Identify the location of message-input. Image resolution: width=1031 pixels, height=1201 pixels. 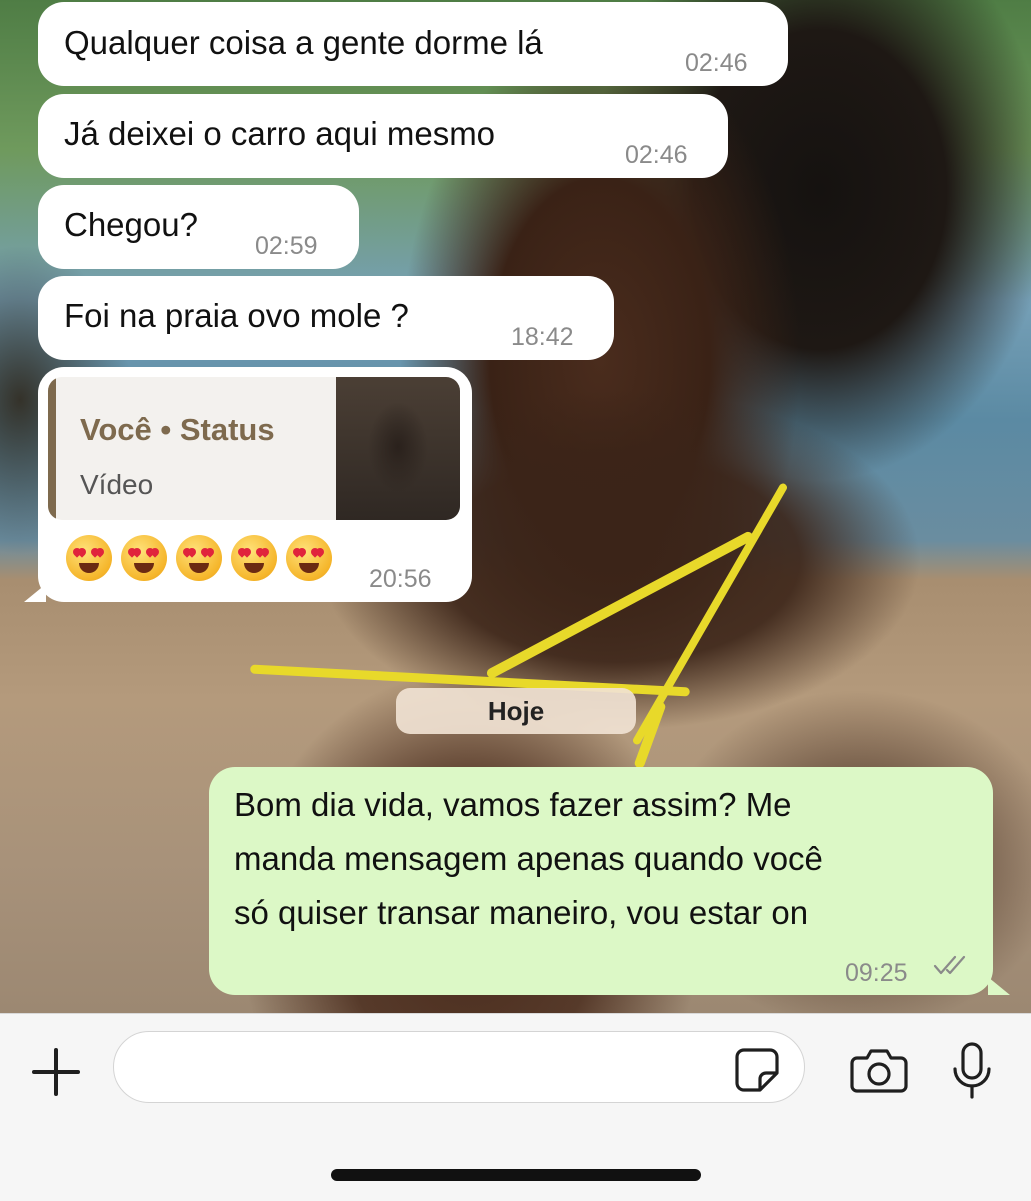
(459, 1067).